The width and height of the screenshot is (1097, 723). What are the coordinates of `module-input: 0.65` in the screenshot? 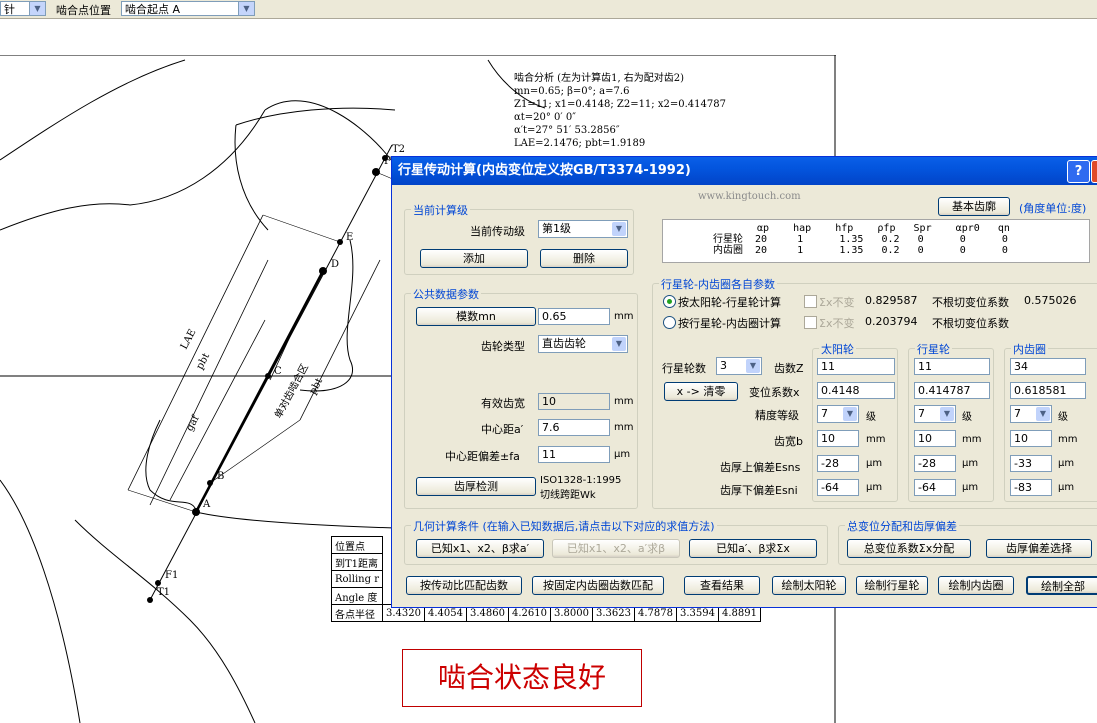 It's located at (574, 316).